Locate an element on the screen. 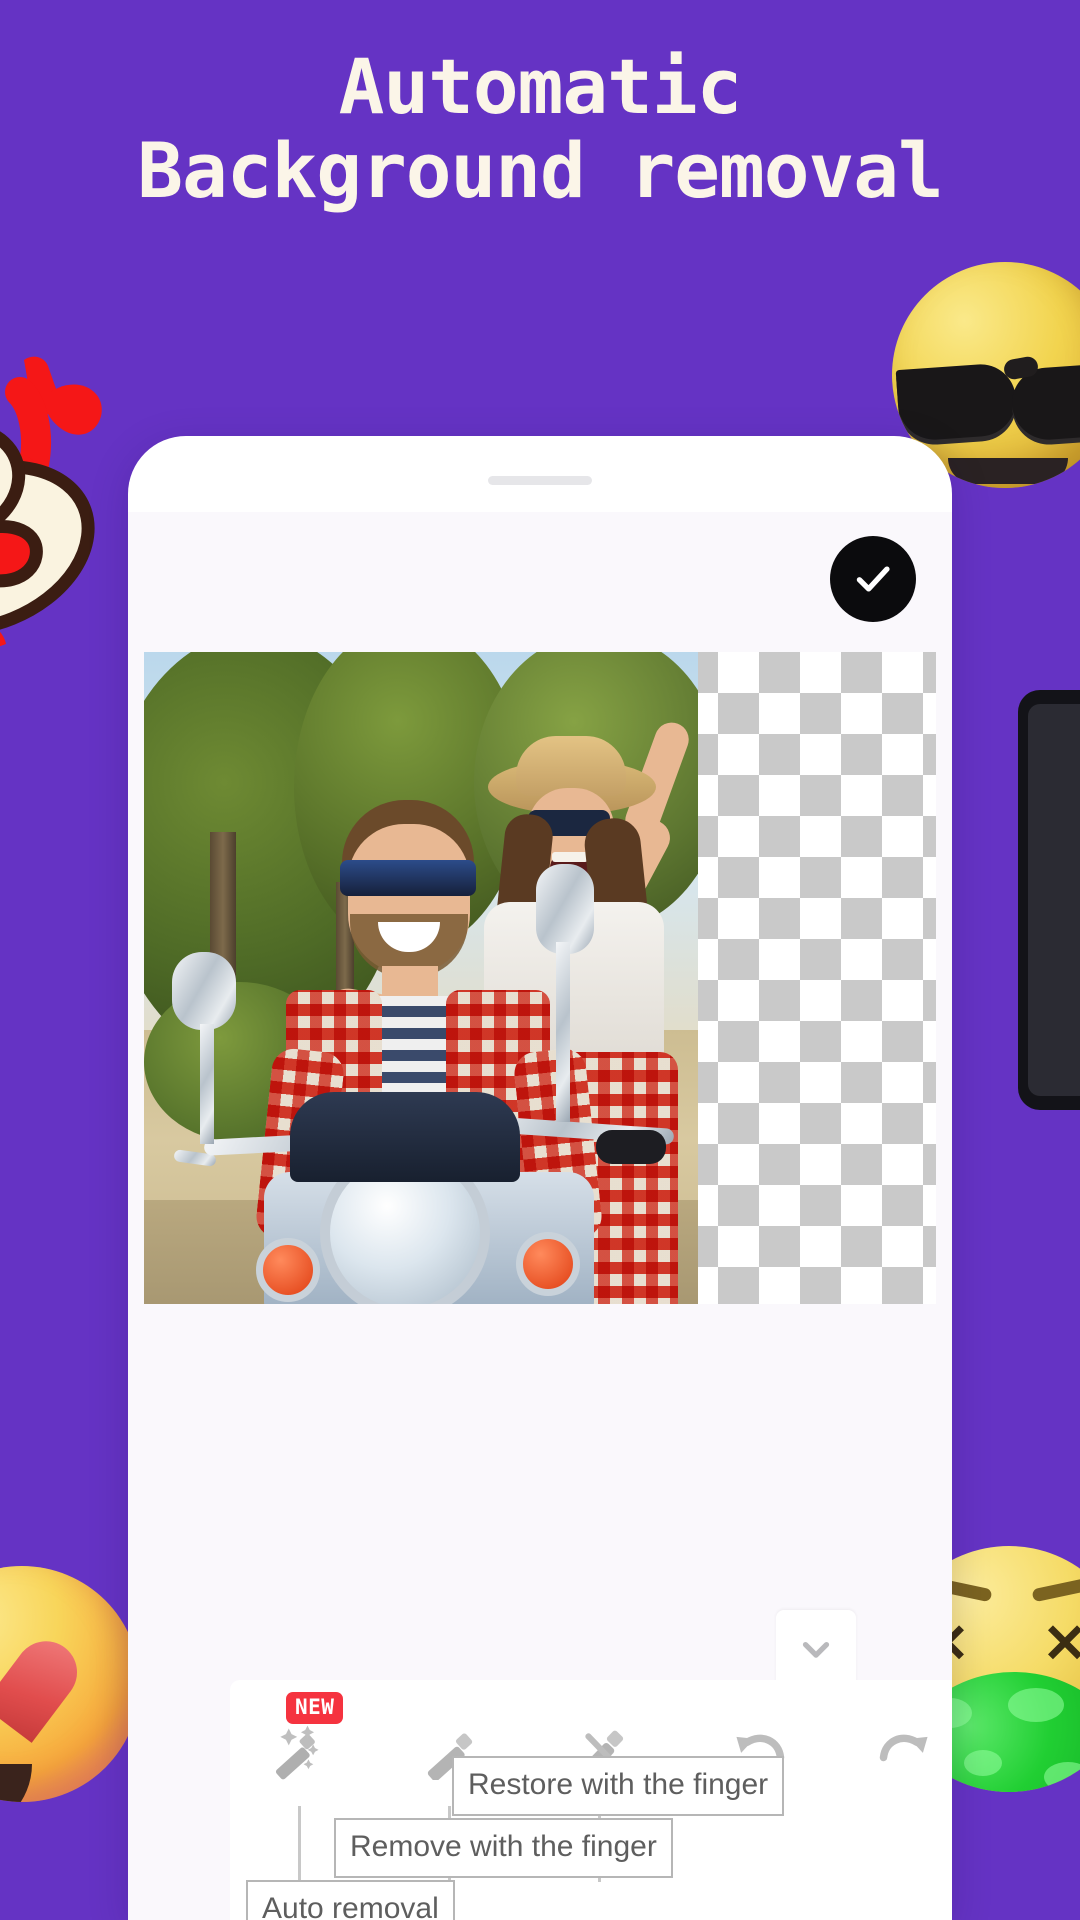 The width and height of the screenshot is (1080, 1920). headline-line-1: Automatic is located at coordinates (540, 86).